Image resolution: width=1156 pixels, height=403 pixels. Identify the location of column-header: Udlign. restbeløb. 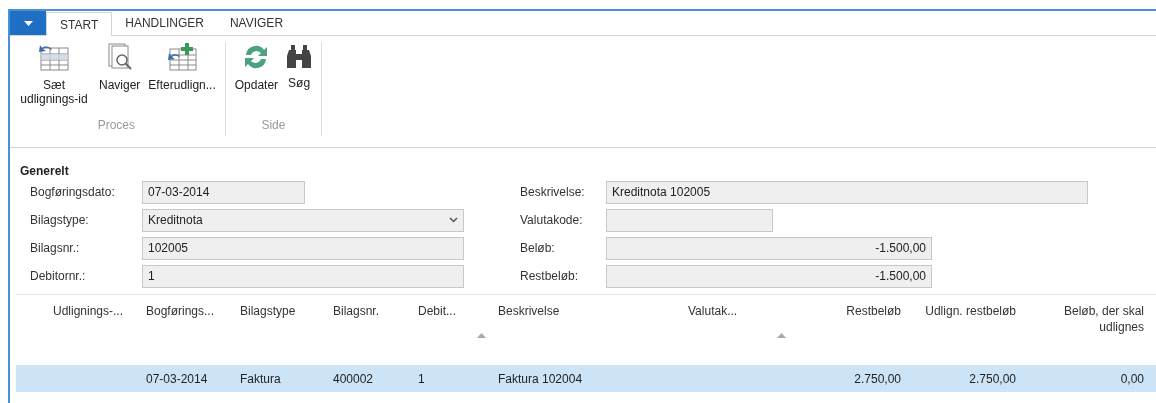
(964, 330).